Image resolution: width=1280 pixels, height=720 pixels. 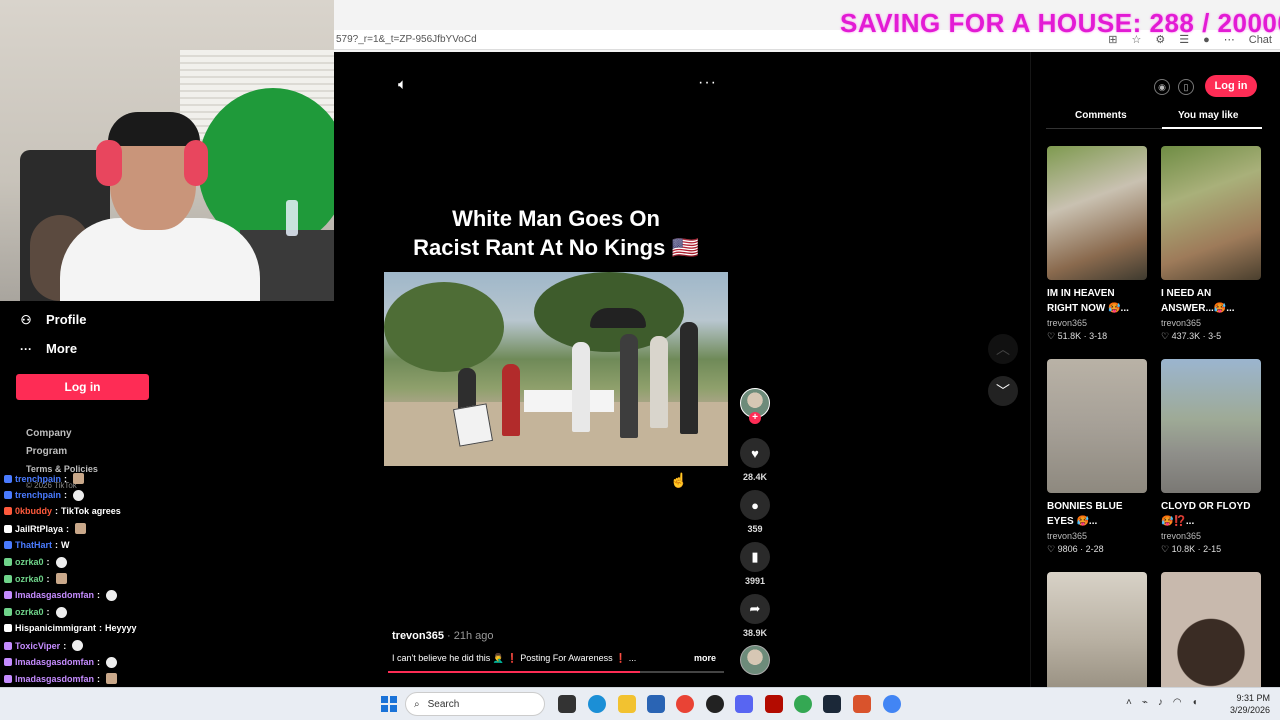 What do you see at coordinates (1129, 702) in the screenshot?
I see `chevron-up-icon: ˄` at bounding box center [1129, 702].